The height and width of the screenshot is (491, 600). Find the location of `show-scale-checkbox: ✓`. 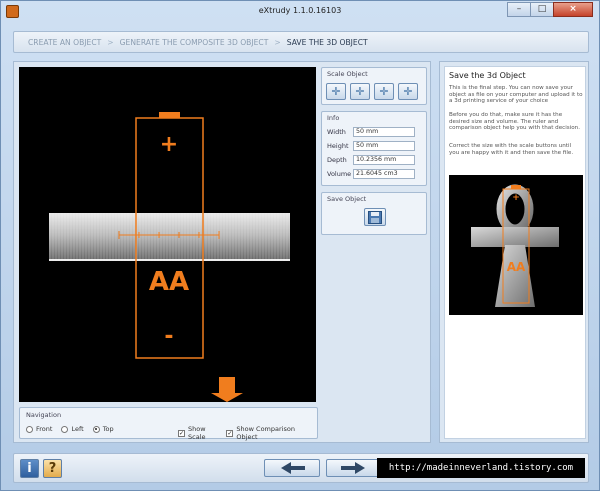

show-scale-checkbox: ✓ is located at coordinates (181, 433).